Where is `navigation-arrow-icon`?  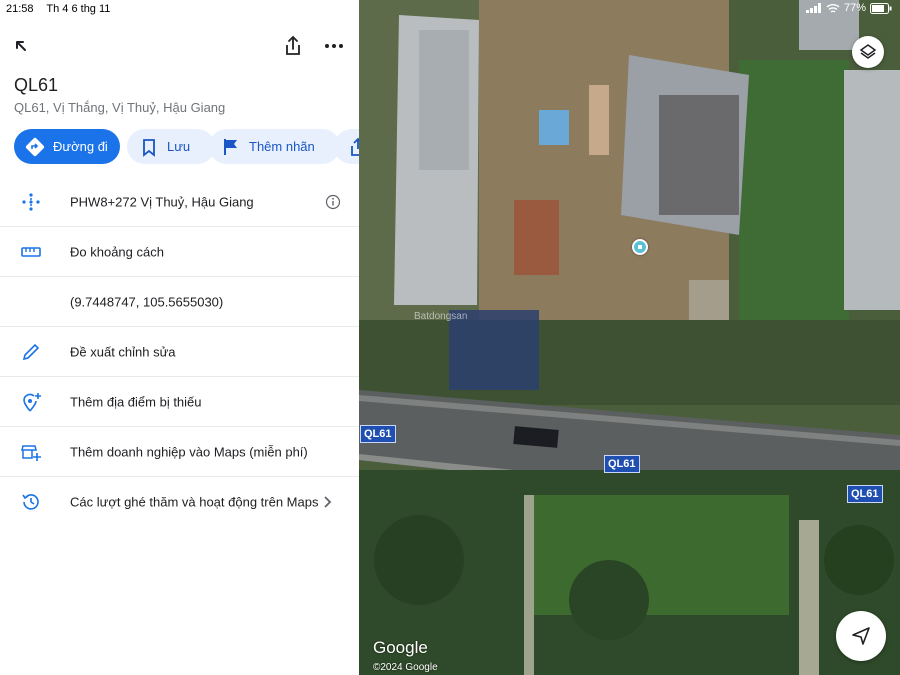
navigation-arrow-icon is located at coordinates (861, 636).